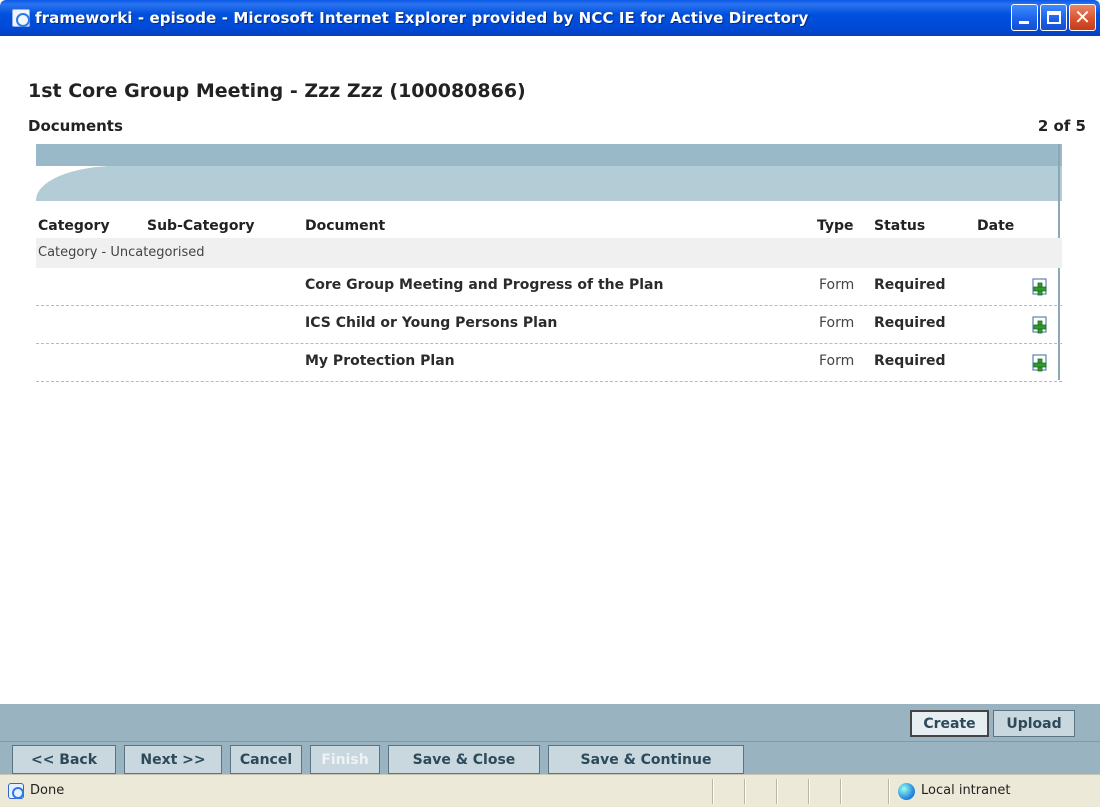 This screenshot has width=1100, height=807. Describe the element at coordinates (550, 790) in the screenshot. I see `browser-status-bar: Done Local intranet` at that location.